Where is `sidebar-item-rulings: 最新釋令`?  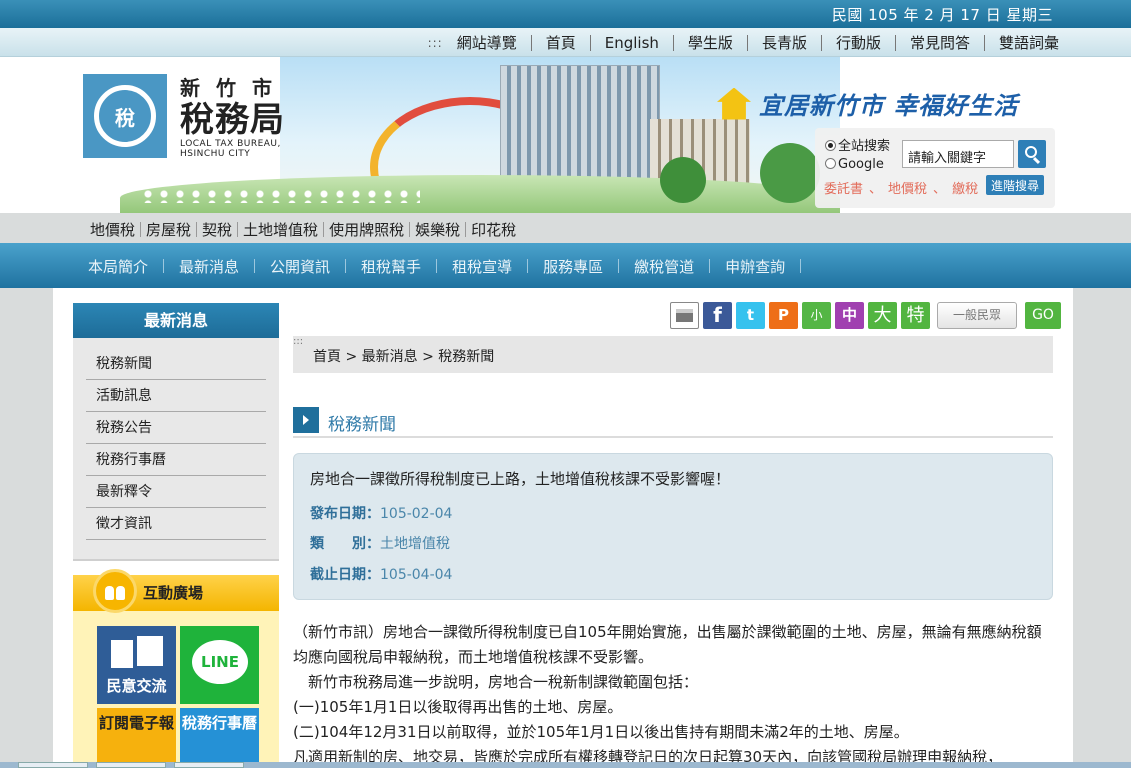
sidebar-item-rulings: 最新釋令 is located at coordinates (176, 492).